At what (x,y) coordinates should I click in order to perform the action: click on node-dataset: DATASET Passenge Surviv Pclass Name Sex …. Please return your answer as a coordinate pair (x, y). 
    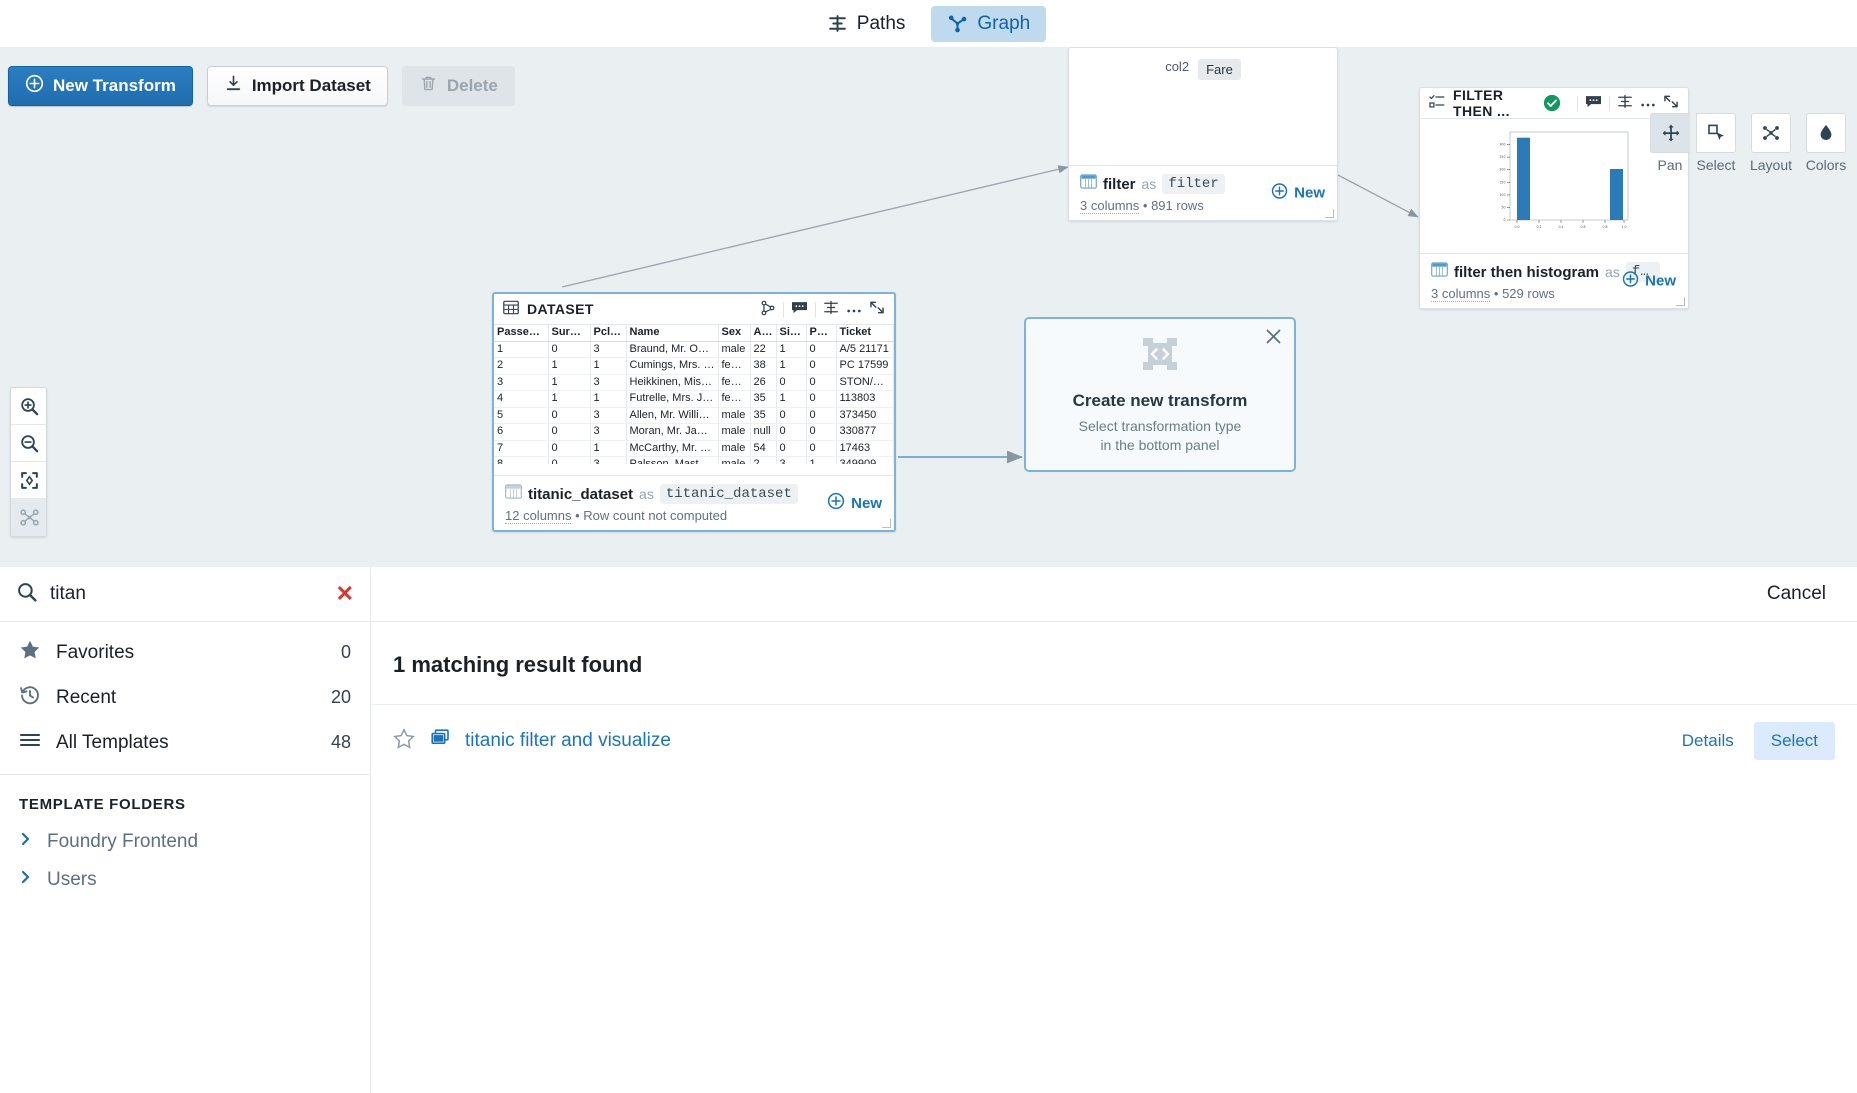
    Looking at the image, I should click on (694, 412).